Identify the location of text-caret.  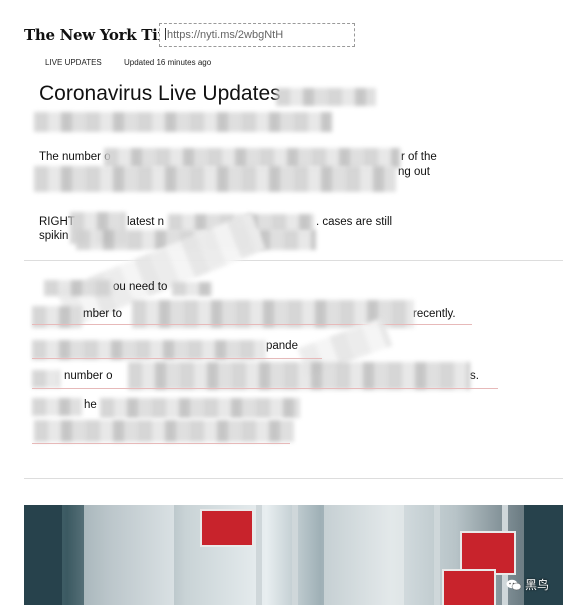
(165, 34).